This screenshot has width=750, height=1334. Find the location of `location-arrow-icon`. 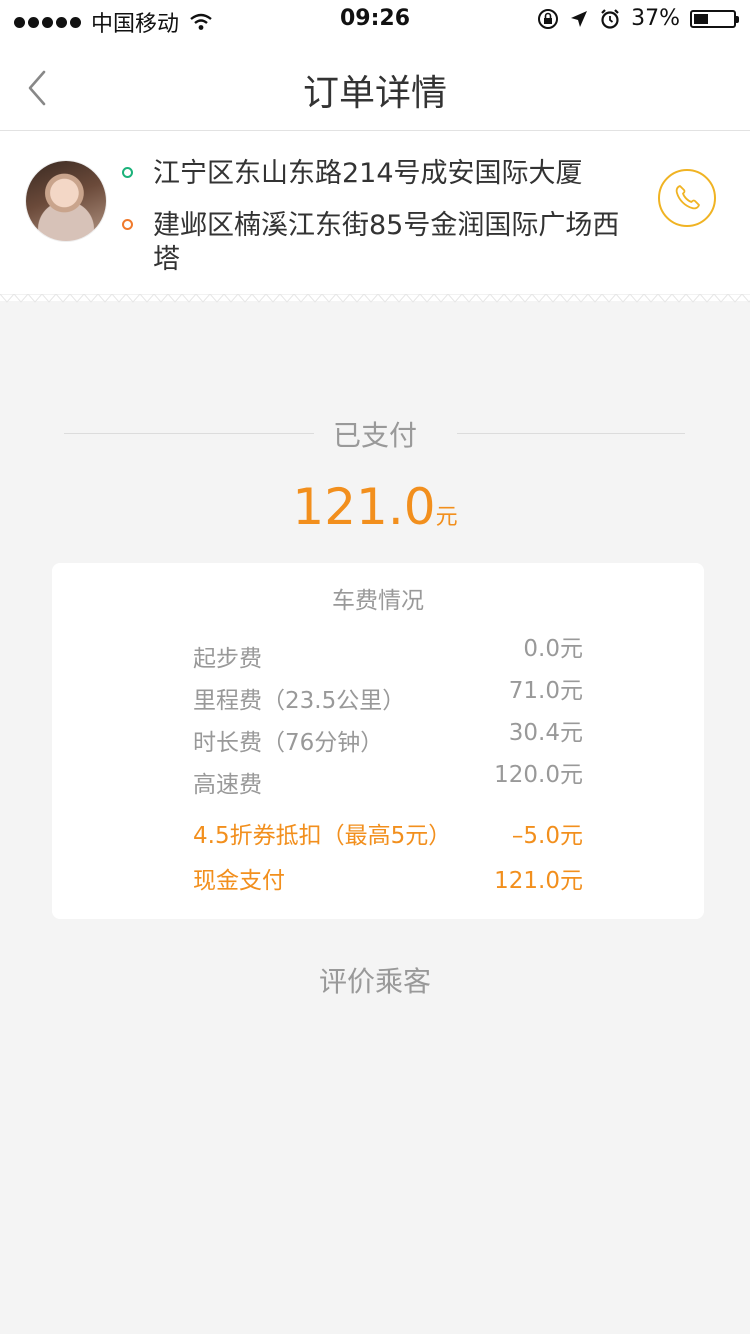

location-arrow-icon is located at coordinates (579, 18).